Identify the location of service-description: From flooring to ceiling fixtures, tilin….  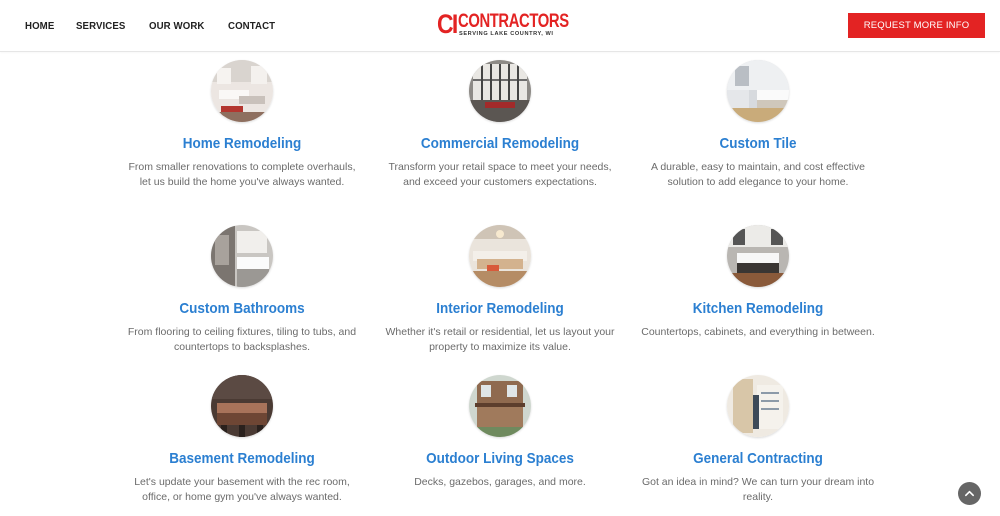
(242, 339).